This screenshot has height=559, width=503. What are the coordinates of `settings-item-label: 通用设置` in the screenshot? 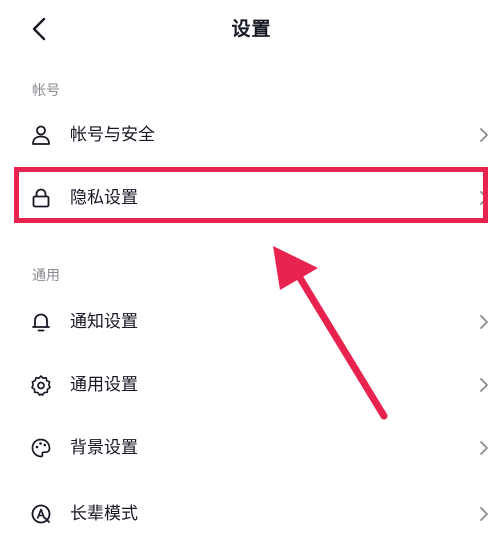 It's located at (104, 385).